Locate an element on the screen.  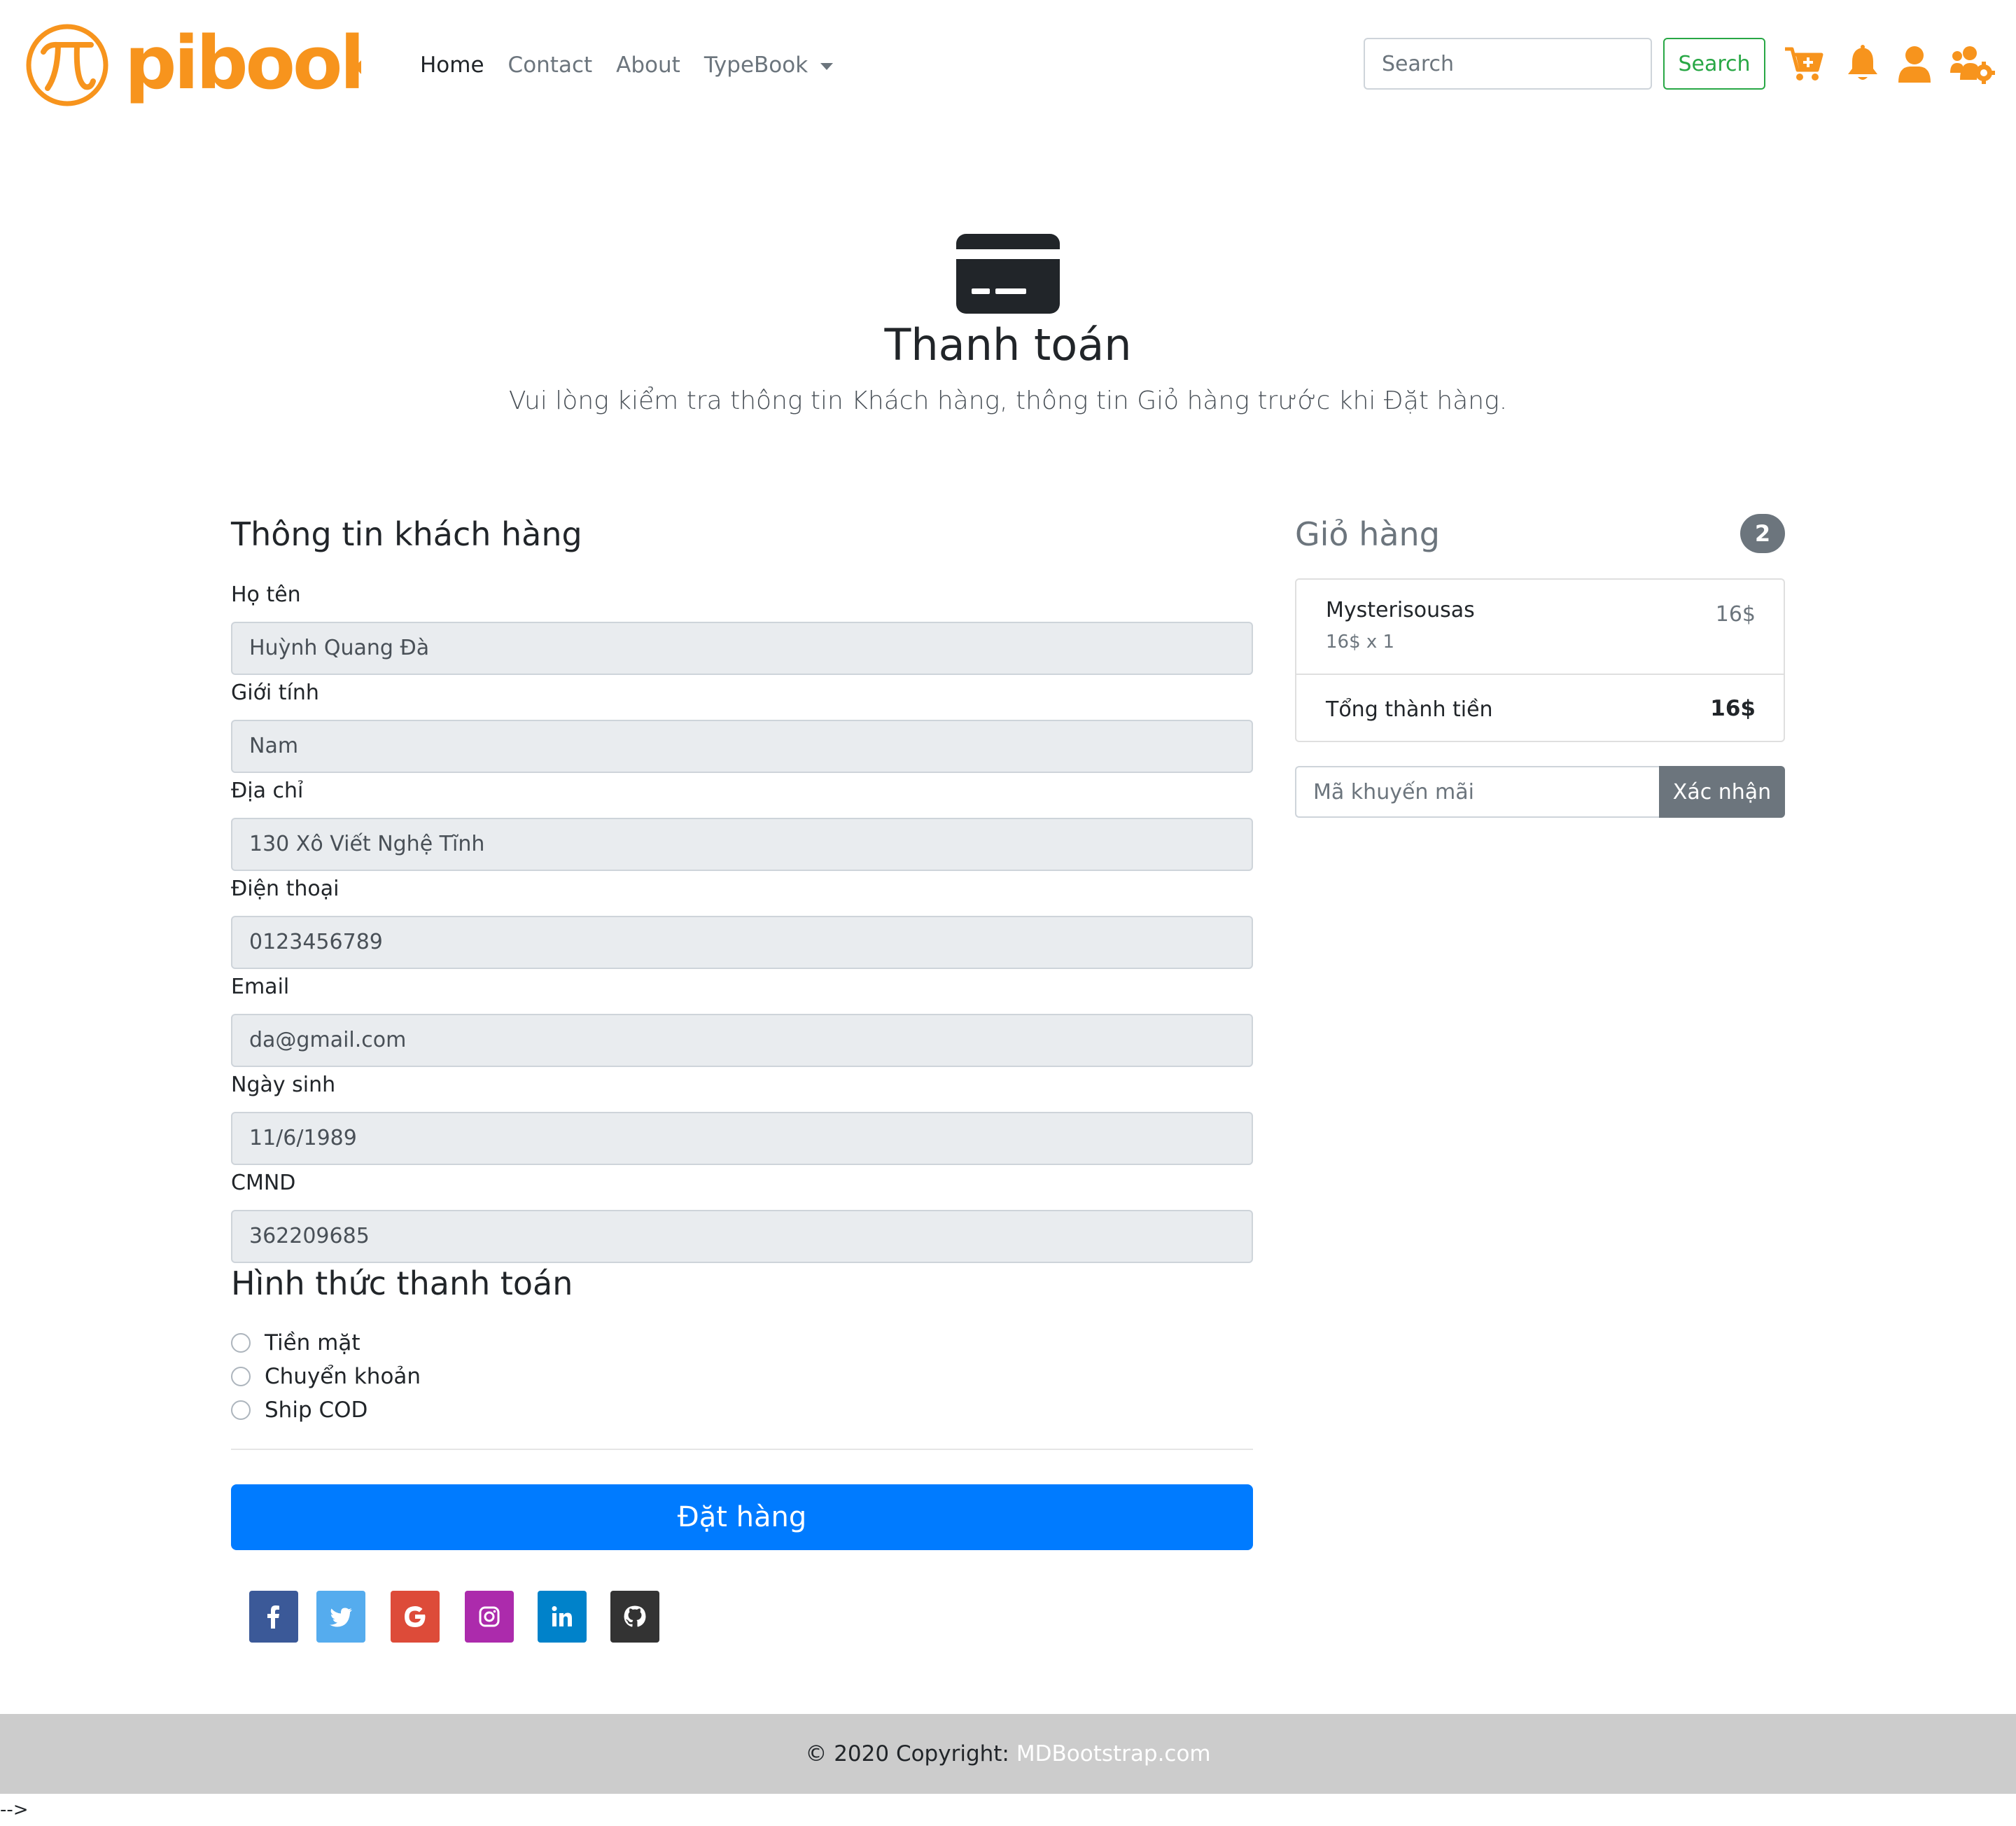
brand-name: pibook is located at coordinates (243, 63).